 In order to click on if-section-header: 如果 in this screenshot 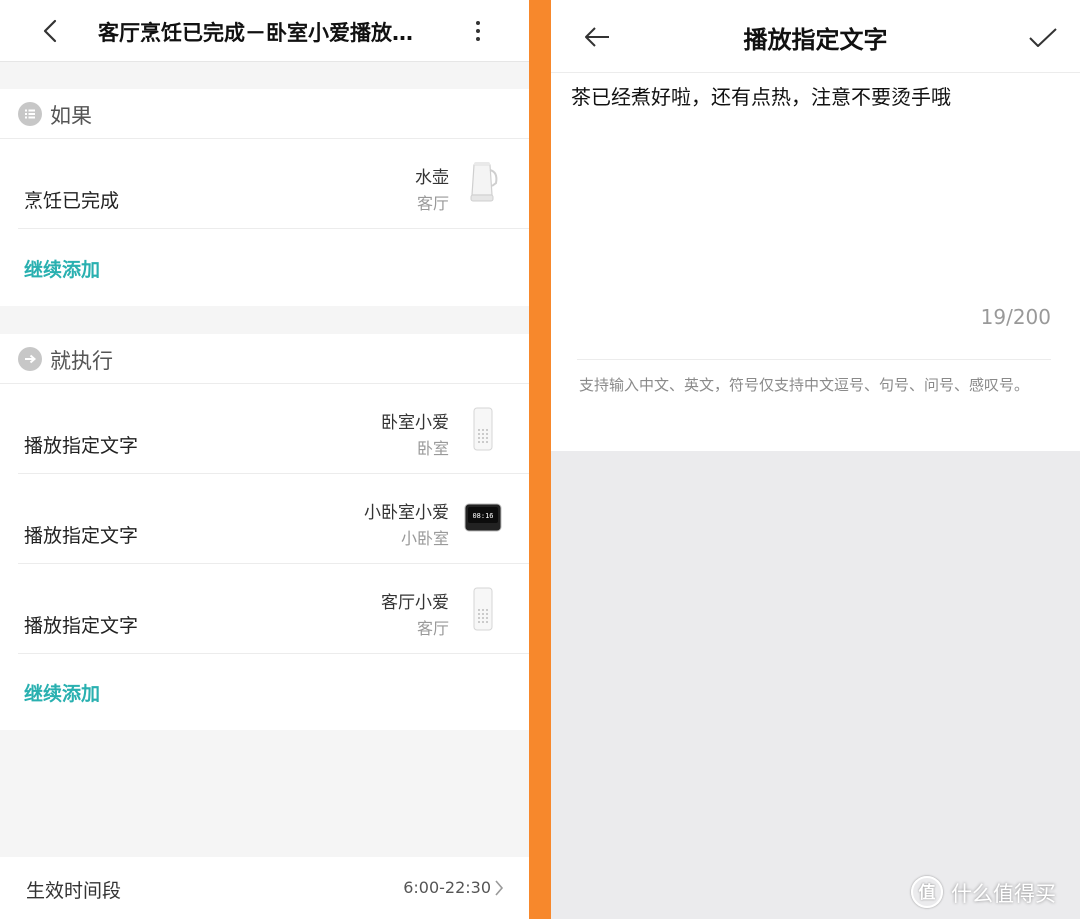, I will do `click(264, 114)`.